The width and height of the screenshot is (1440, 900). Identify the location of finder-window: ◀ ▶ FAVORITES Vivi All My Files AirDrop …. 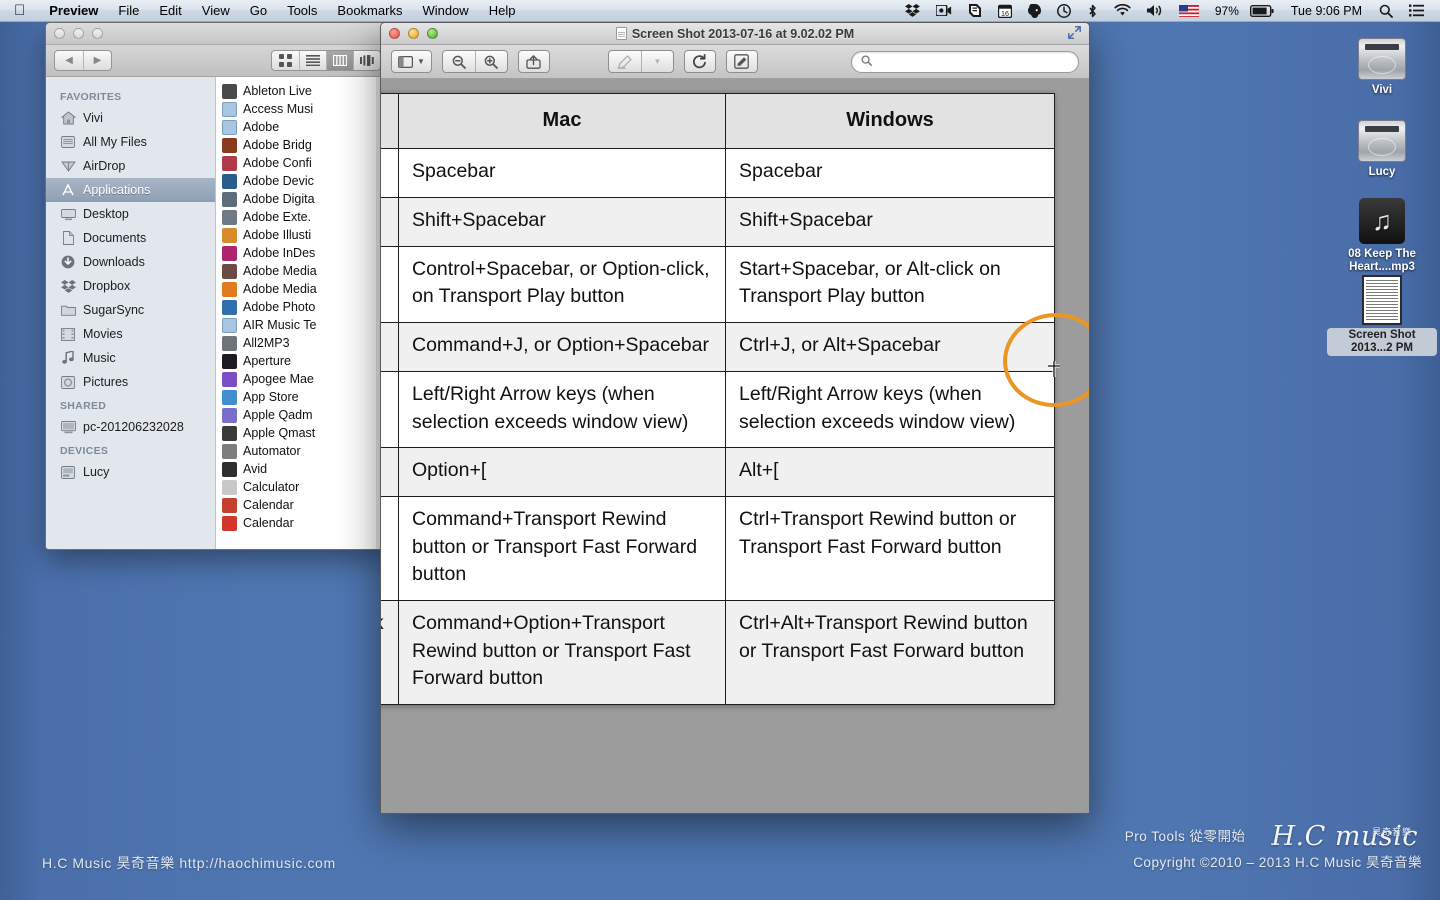
(217, 286).